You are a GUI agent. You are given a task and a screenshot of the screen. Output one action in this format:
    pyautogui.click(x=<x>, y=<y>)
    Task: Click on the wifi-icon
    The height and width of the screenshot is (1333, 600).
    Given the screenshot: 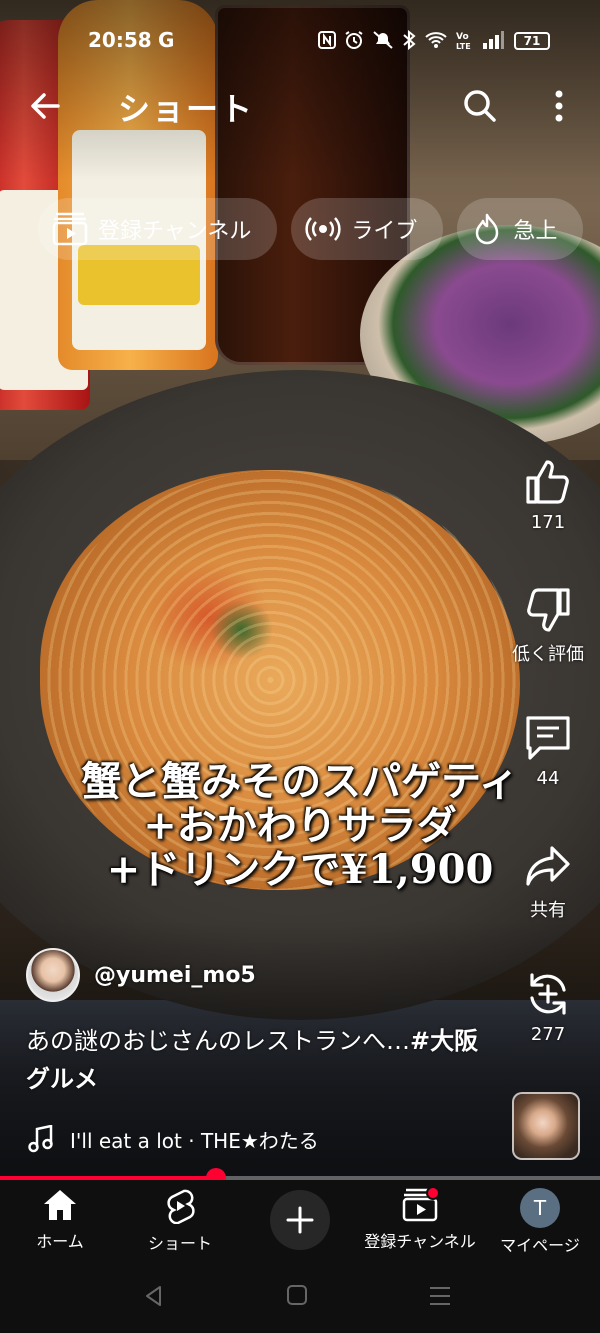 What is the action you would take?
    pyautogui.click(x=436, y=40)
    